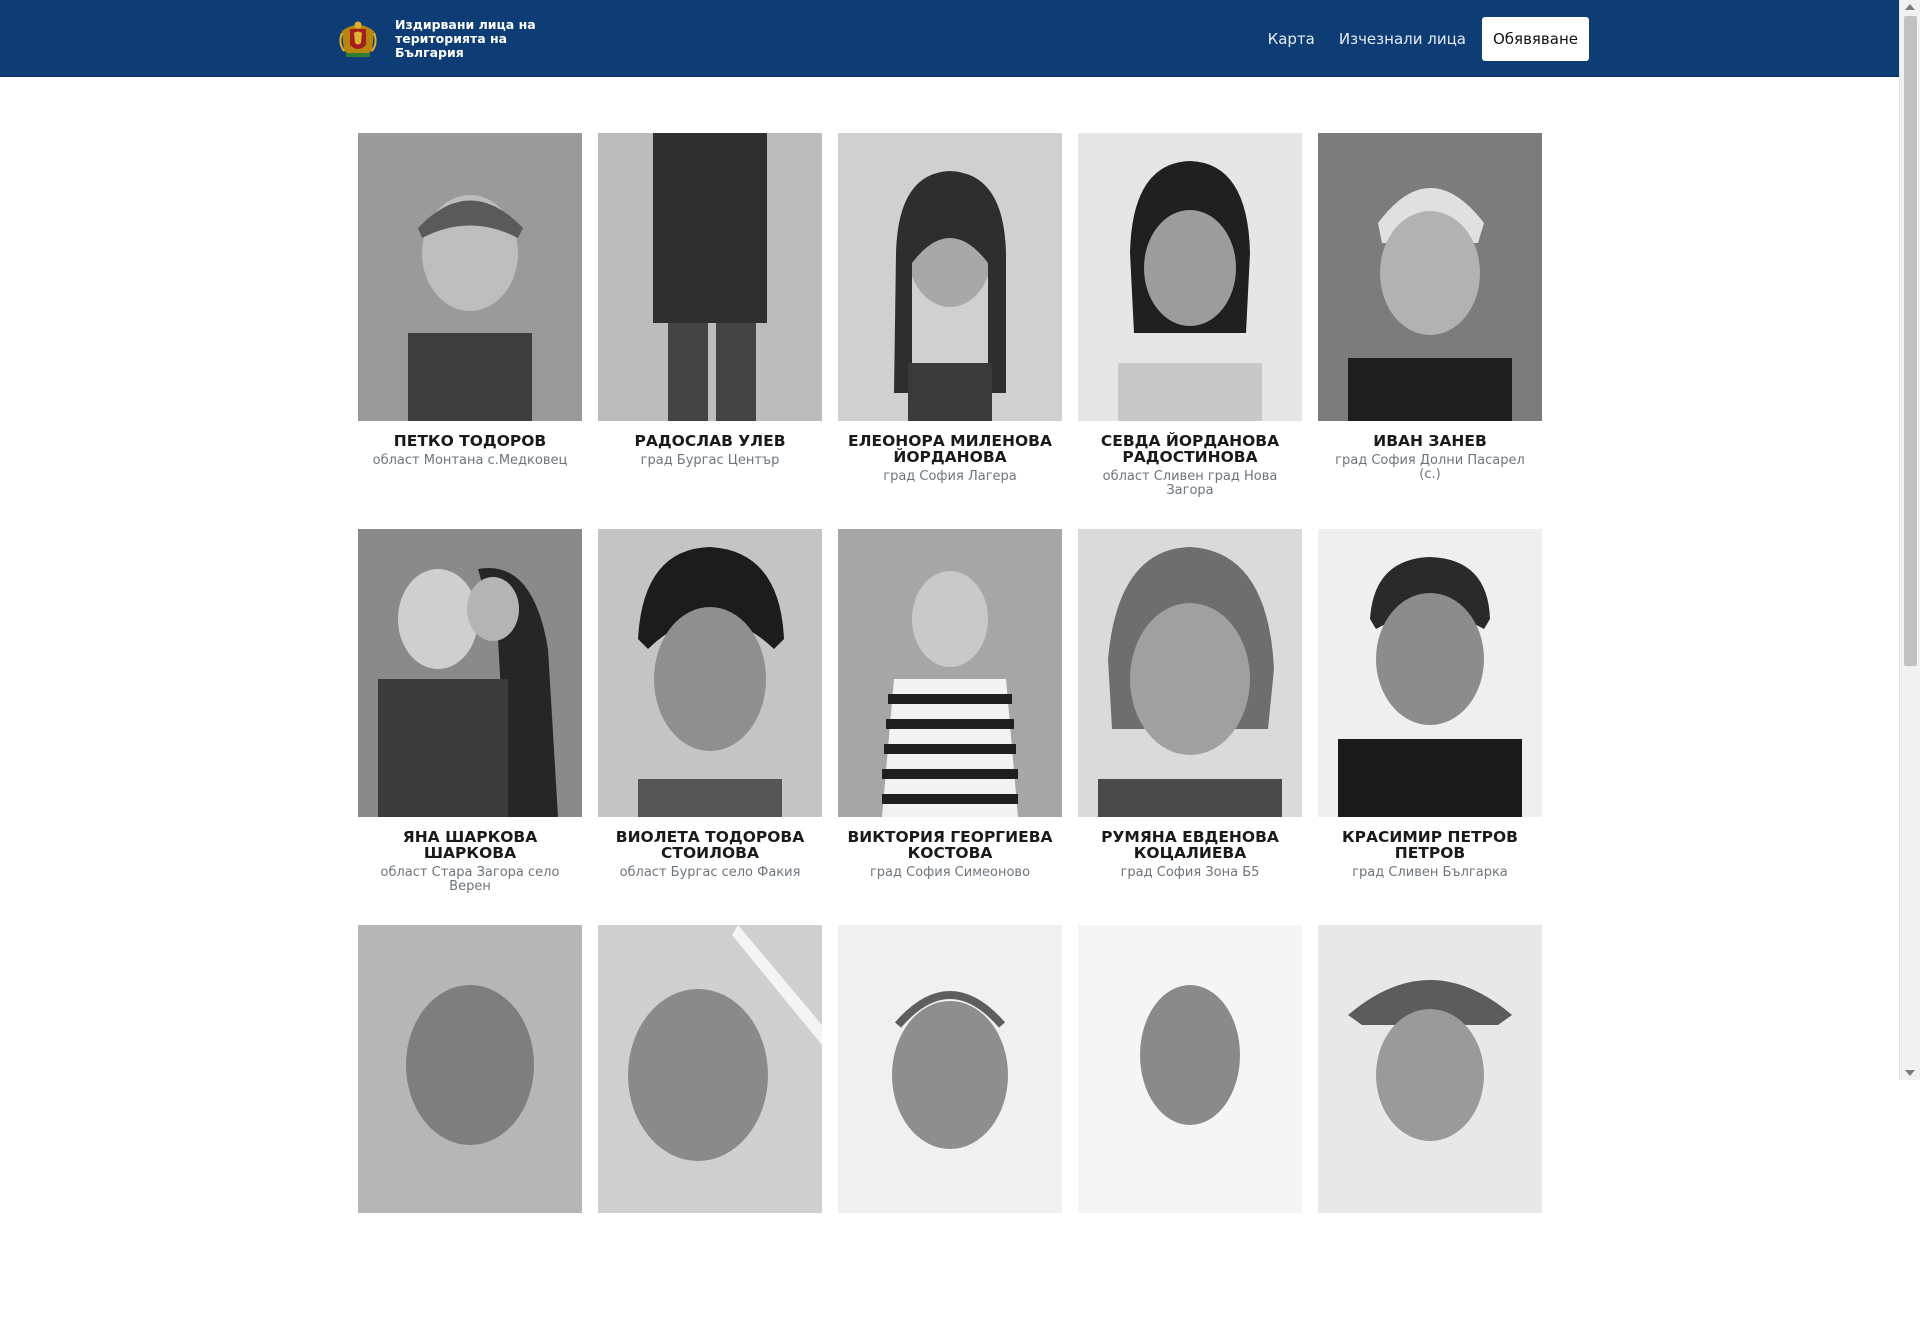 Image resolution: width=1920 pixels, height=1321 pixels. I want to click on person-card: ПЕТКО ТОДОРОВ област Монтана с.Медковец, so click(470, 331).